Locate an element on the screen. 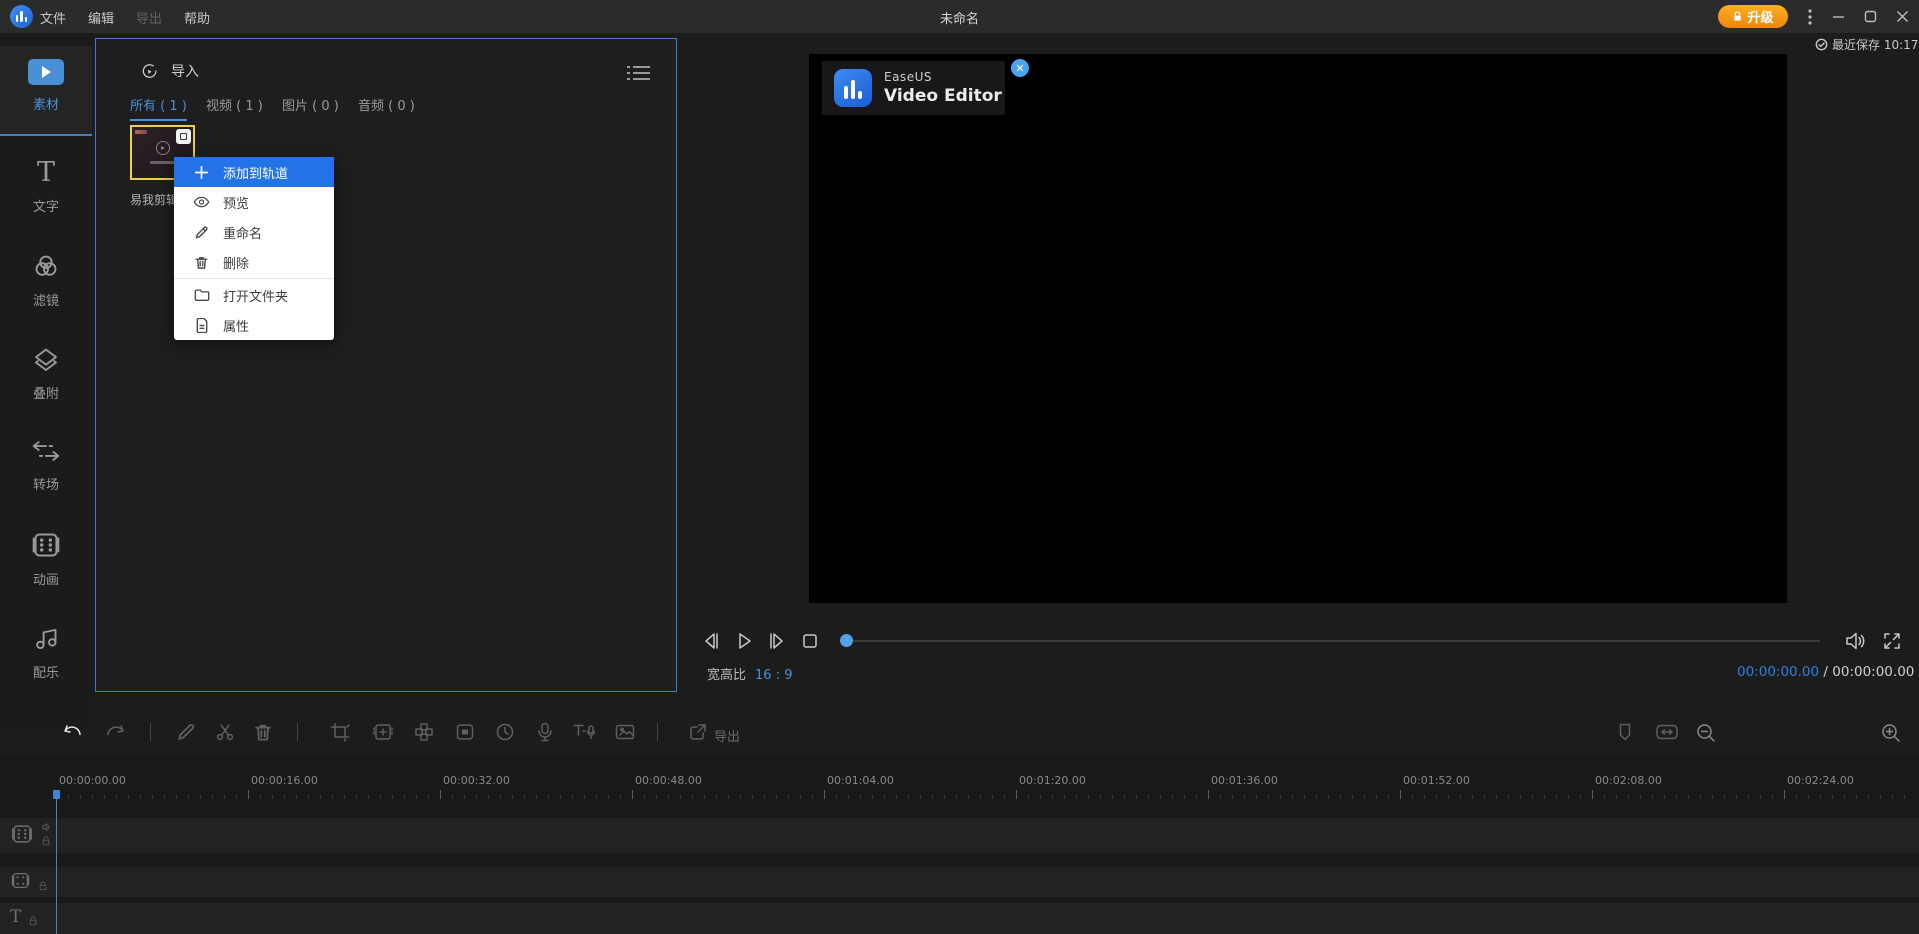 The width and height of the screenshot is (1919, 934). context-item-label: 删除 is located at coordinates (236, 264).